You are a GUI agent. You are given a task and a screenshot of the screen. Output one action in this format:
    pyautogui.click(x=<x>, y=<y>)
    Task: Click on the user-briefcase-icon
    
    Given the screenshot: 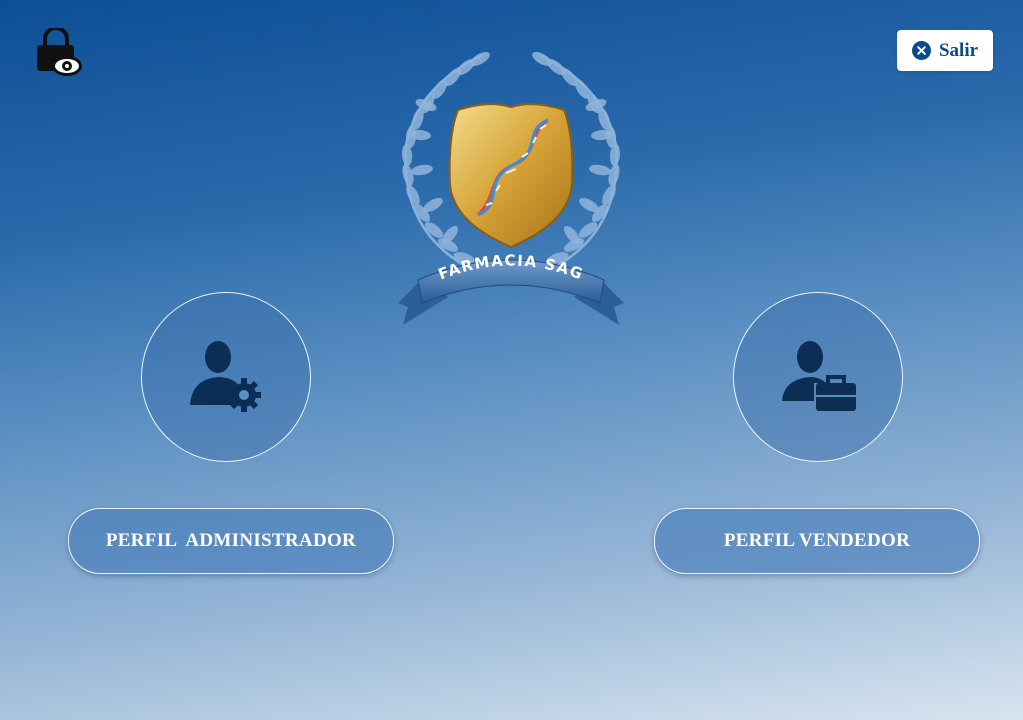 What is the action you would take?
    pyautogui.click(x=819, y=376)
    